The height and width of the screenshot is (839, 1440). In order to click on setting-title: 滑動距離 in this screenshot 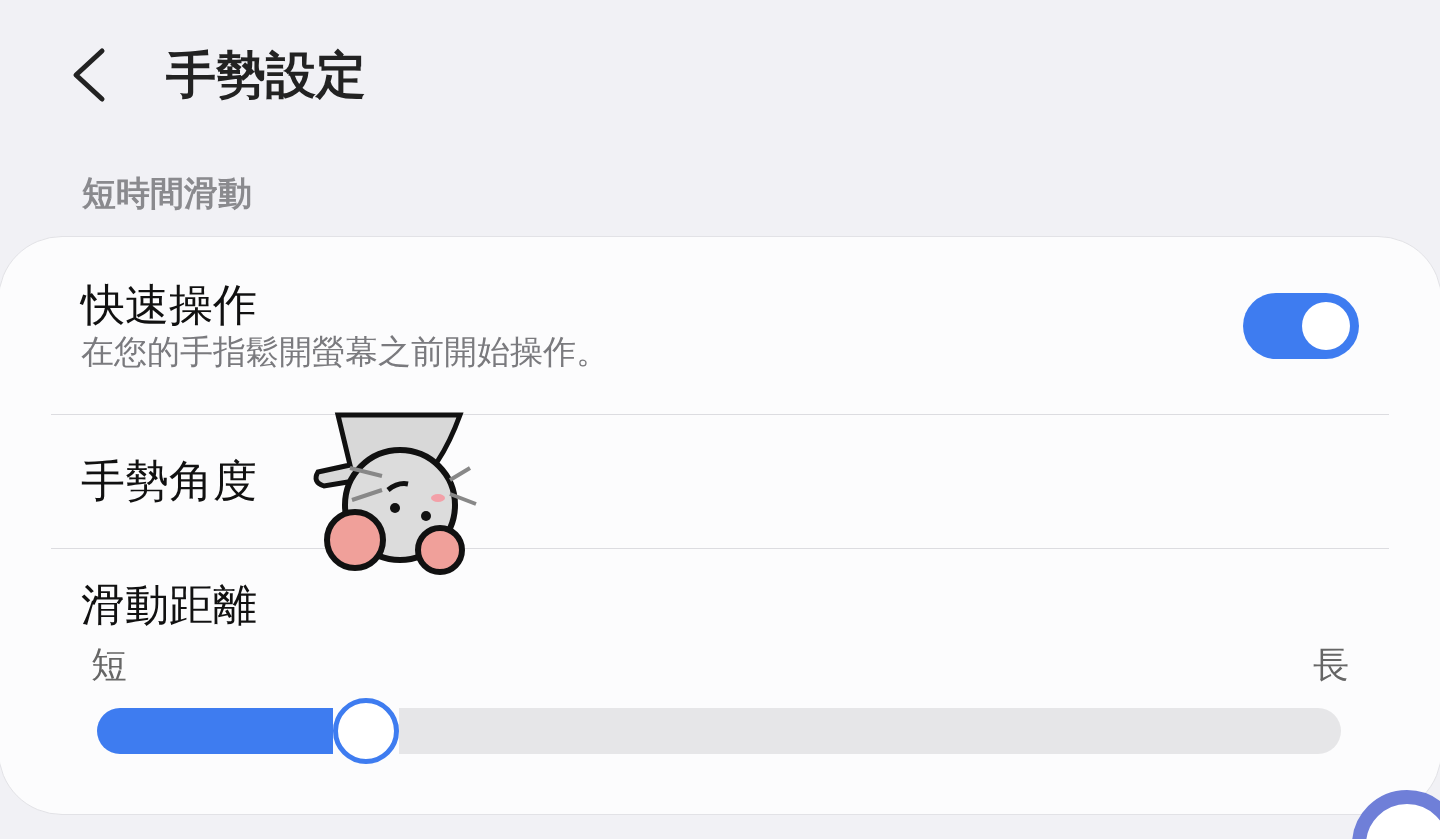, I will do `click(169, 605)`.